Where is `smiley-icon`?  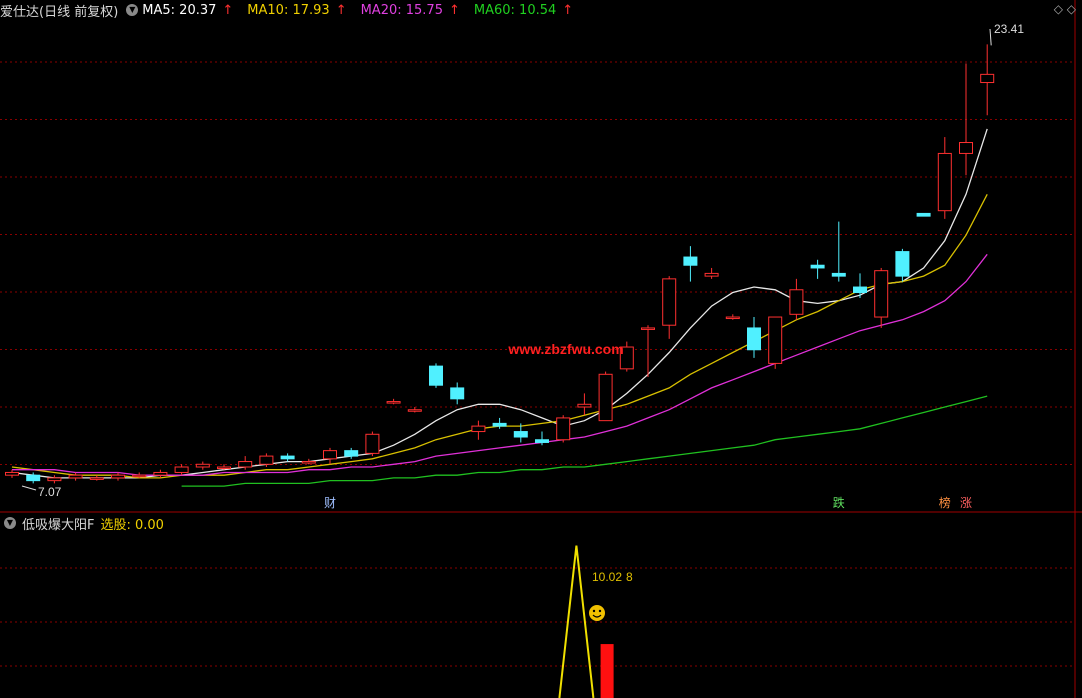
smiley-icon is located at coordinates (597, 613).